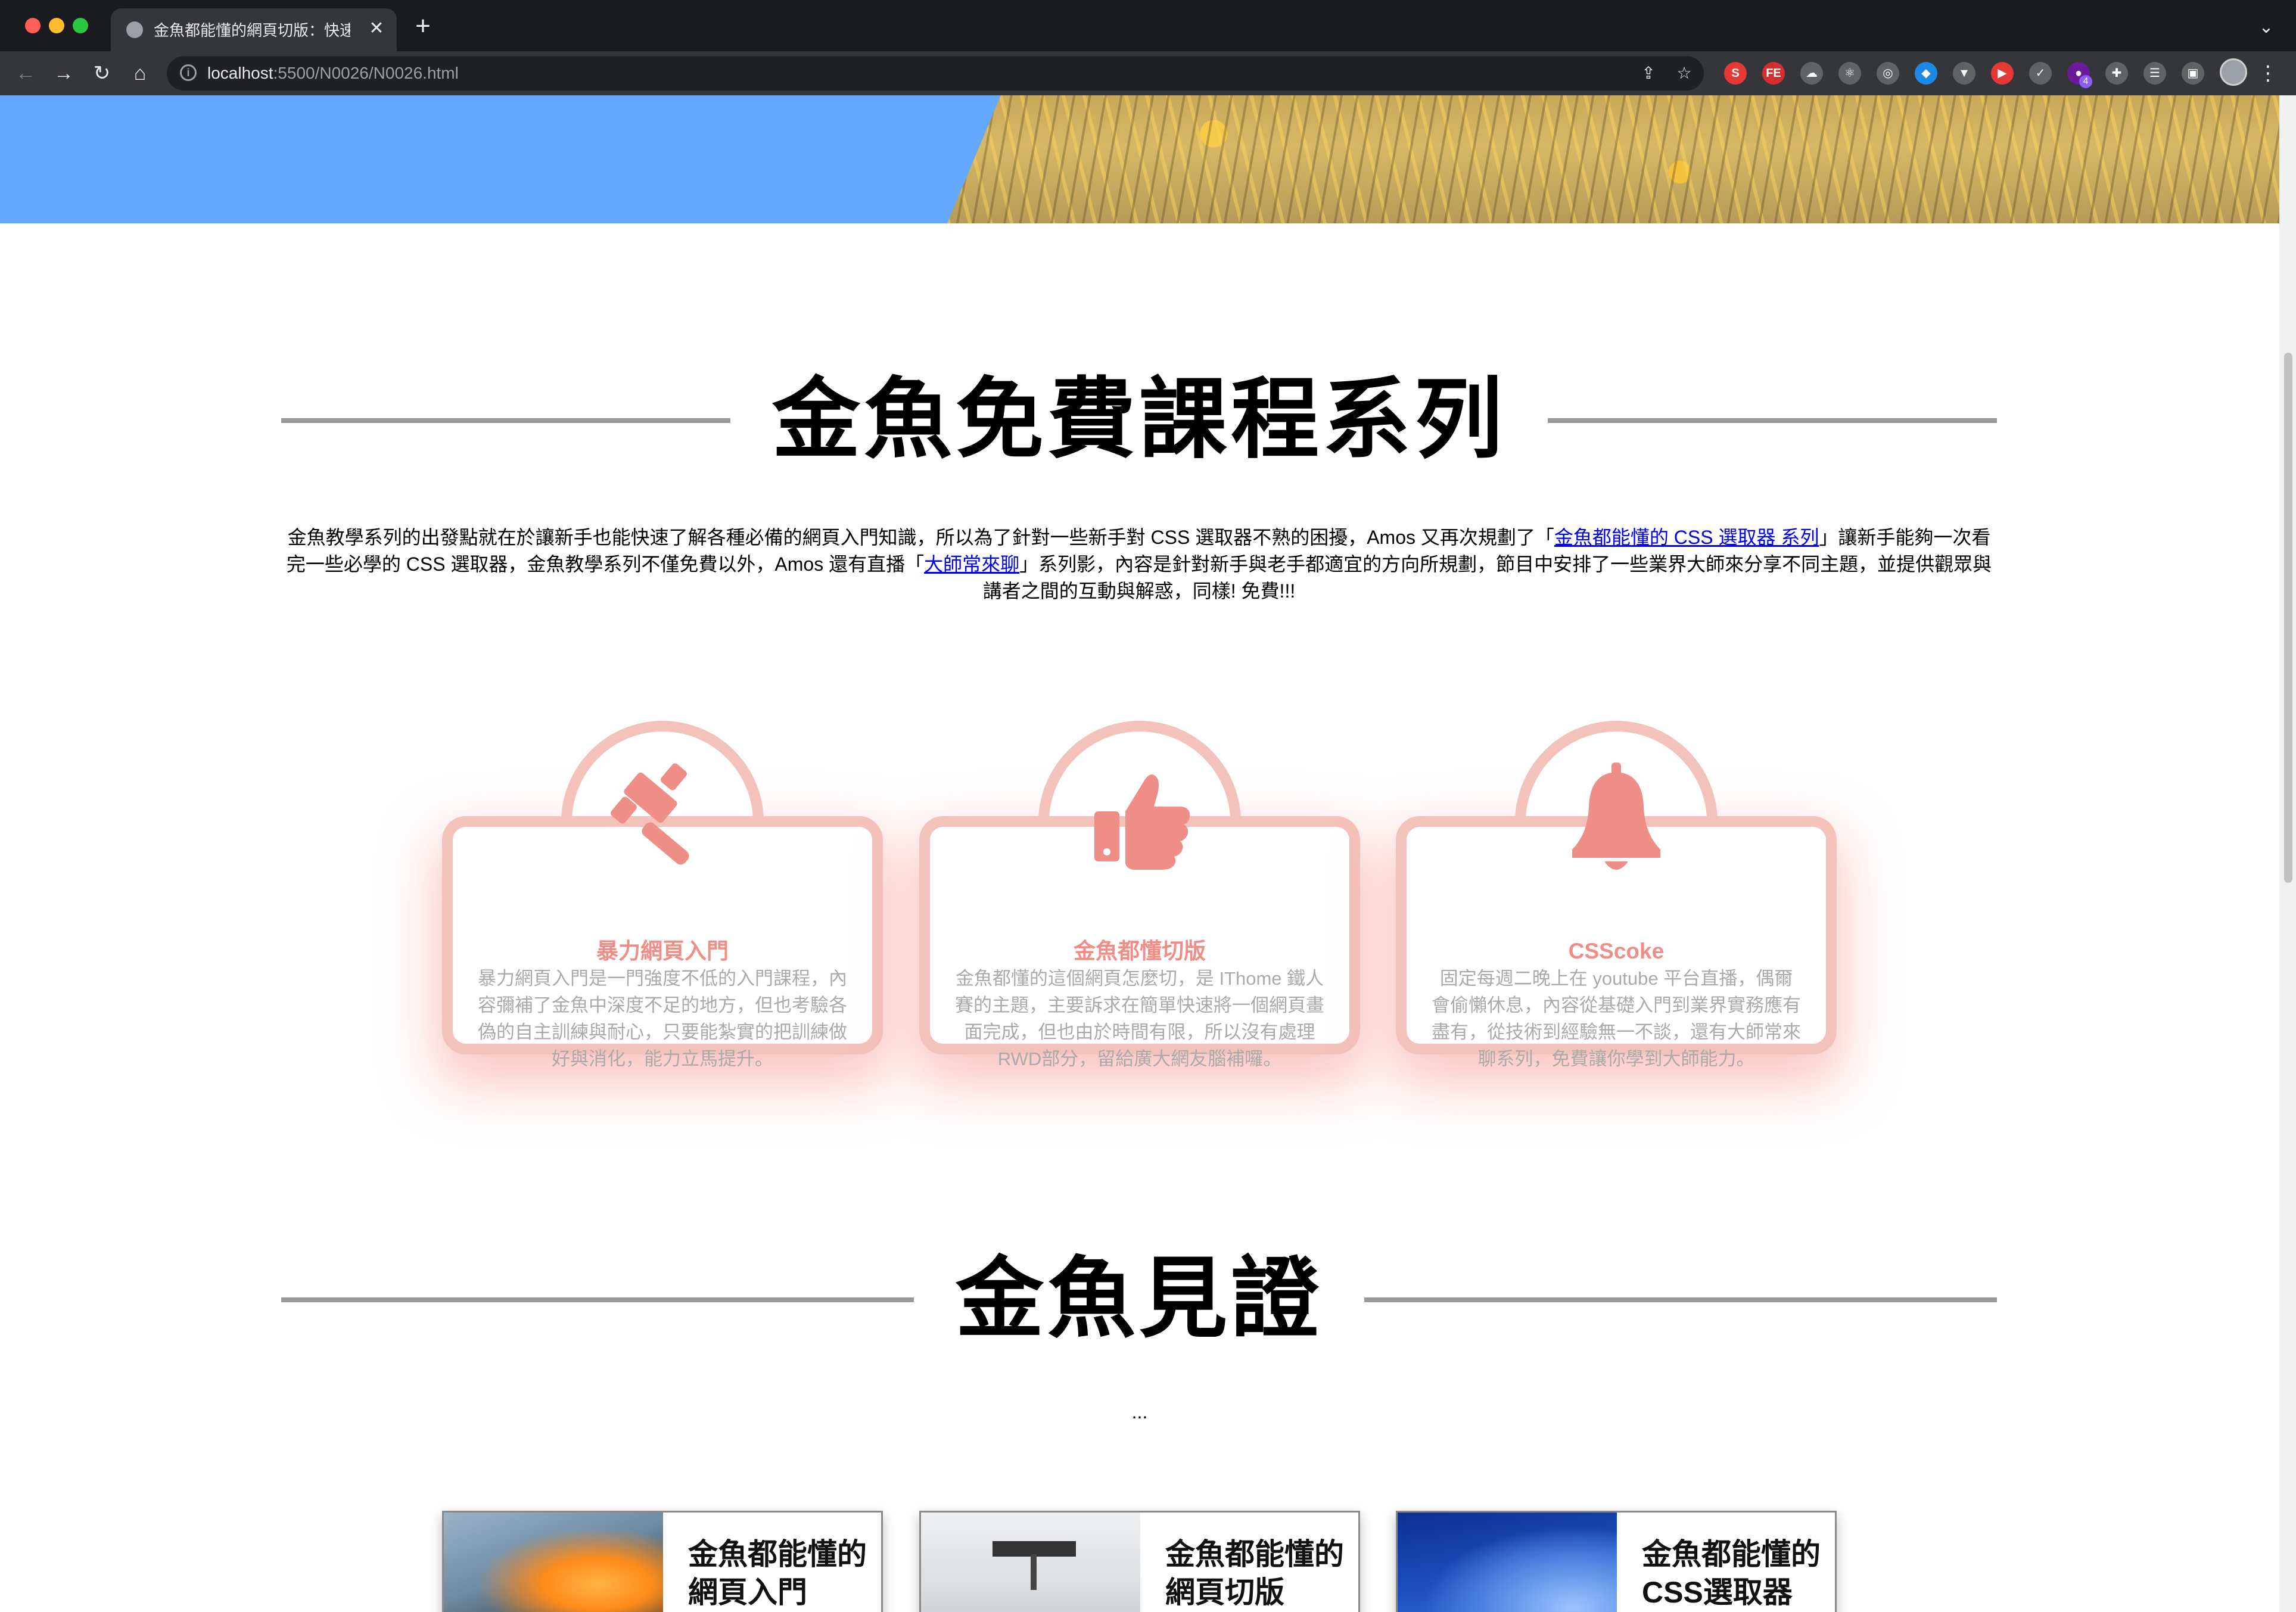 The height and width of the screenshot is (1612, 2296). Describe the element at coordinates (650, 814) in the screenshot. I see `gavel-icon` at that location.